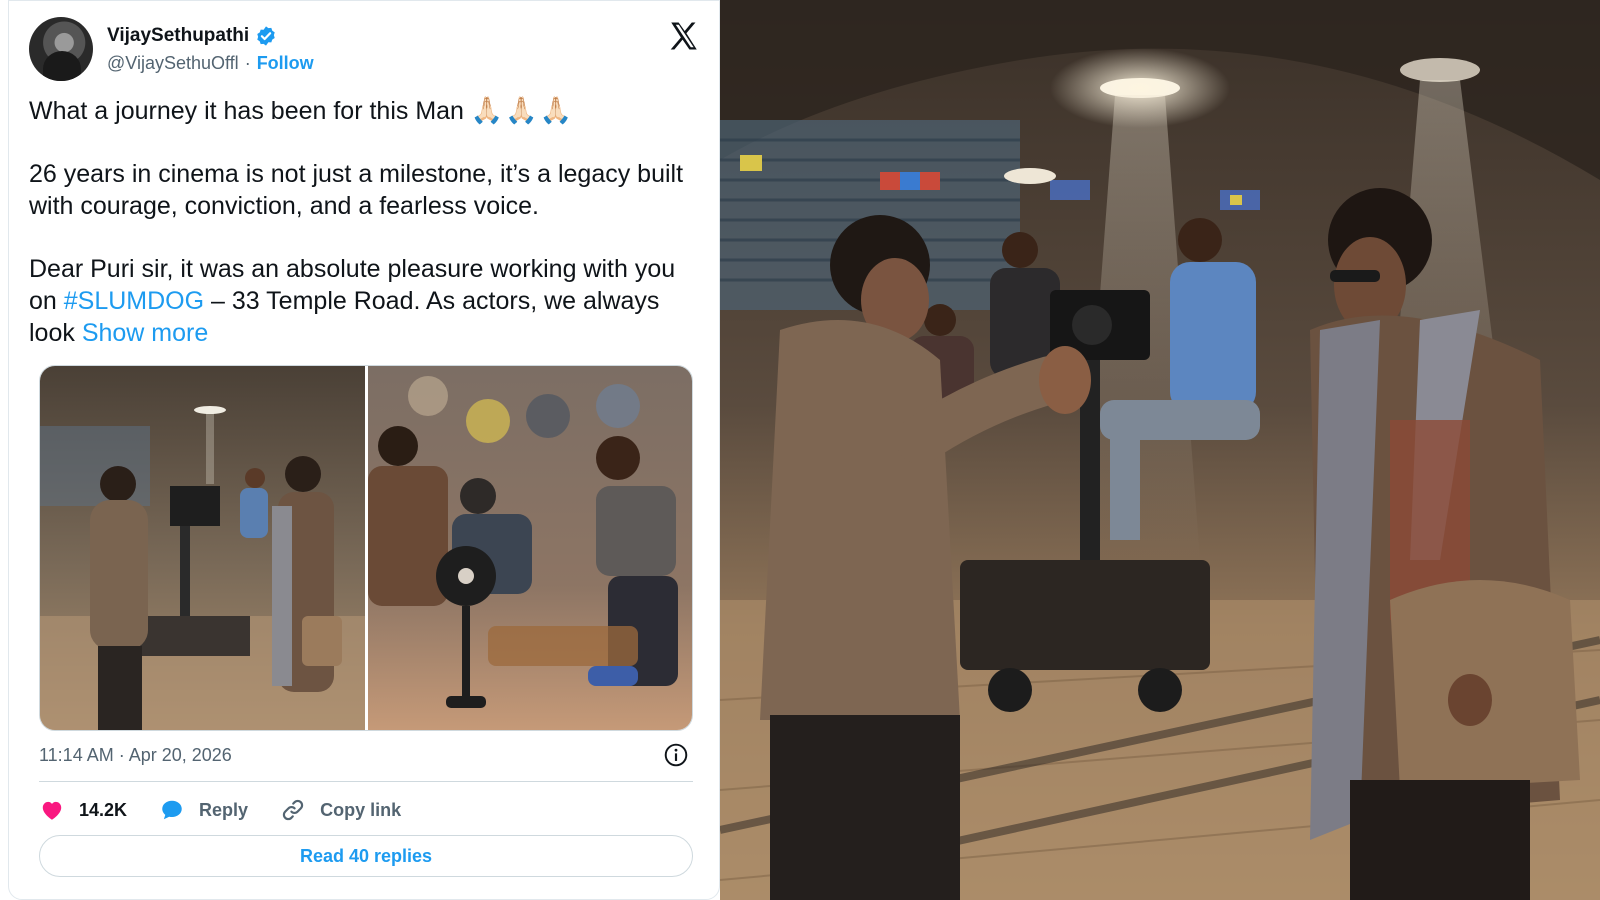 This screenshot has height=900, width=1600. I want to click on verified-badge-icon, so click(266, 36).